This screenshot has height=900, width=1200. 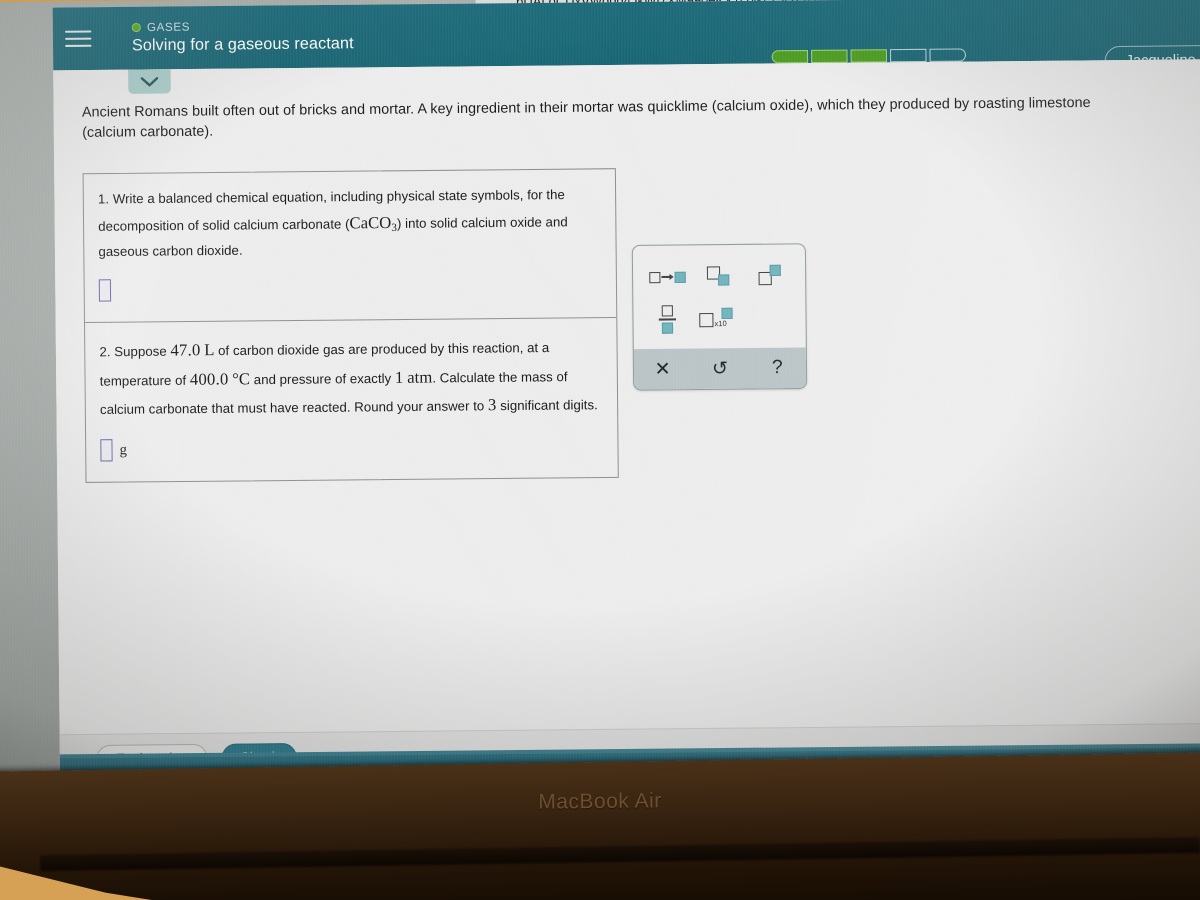 I want to click on math-palette-actions: ✕ ↺ ?, so click(x=720, y=368).